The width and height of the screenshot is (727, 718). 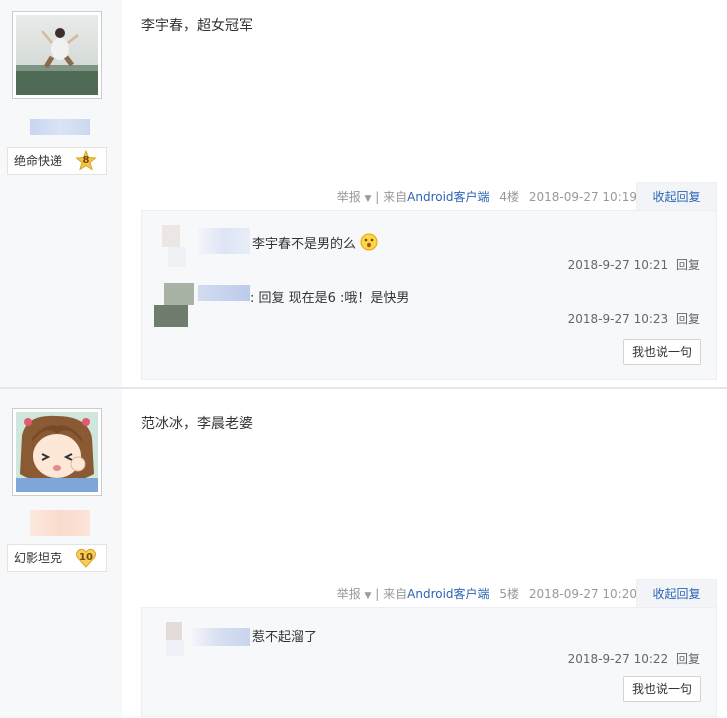 I want to click on reply-time: 2018-9-27 10:22 回复, so click(x=633, y=659).